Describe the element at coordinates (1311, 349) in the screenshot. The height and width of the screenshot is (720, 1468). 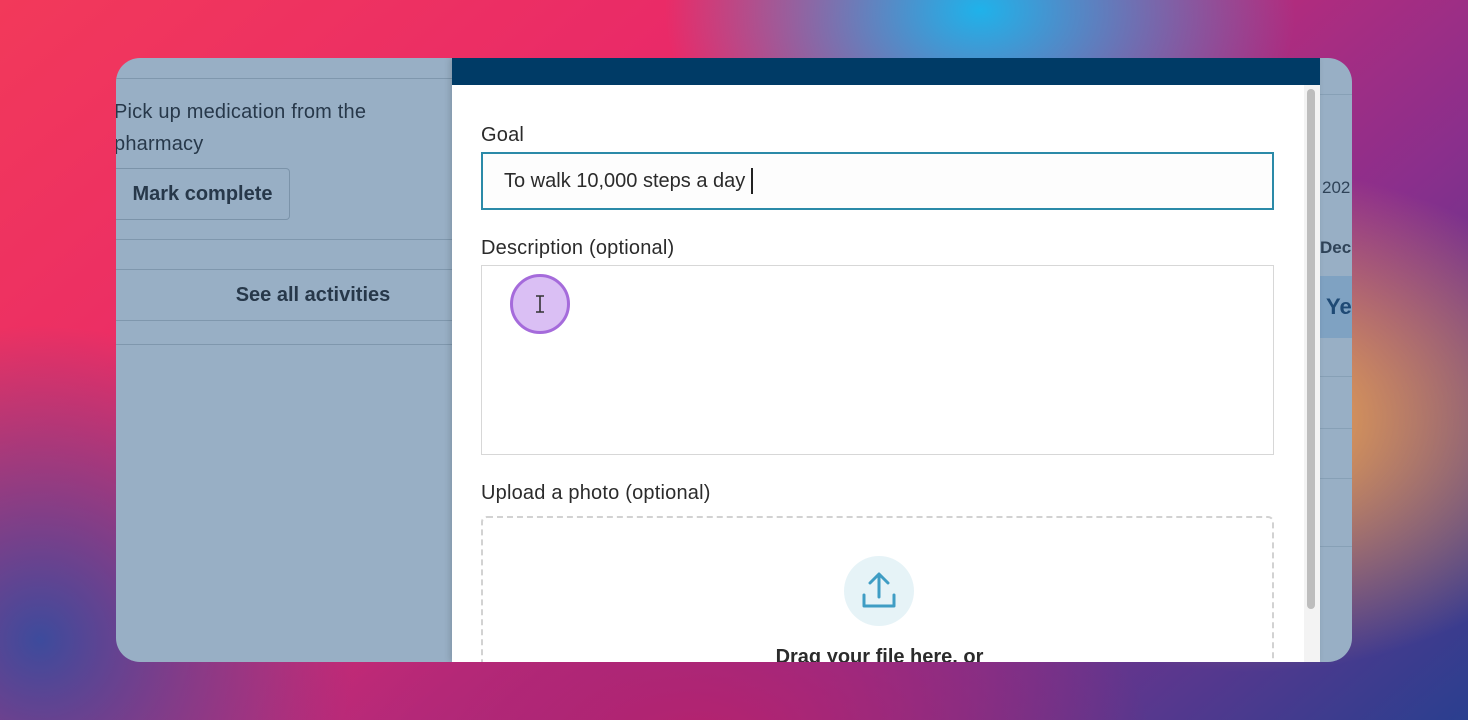
I see `scrollbar-thumb` at that location.